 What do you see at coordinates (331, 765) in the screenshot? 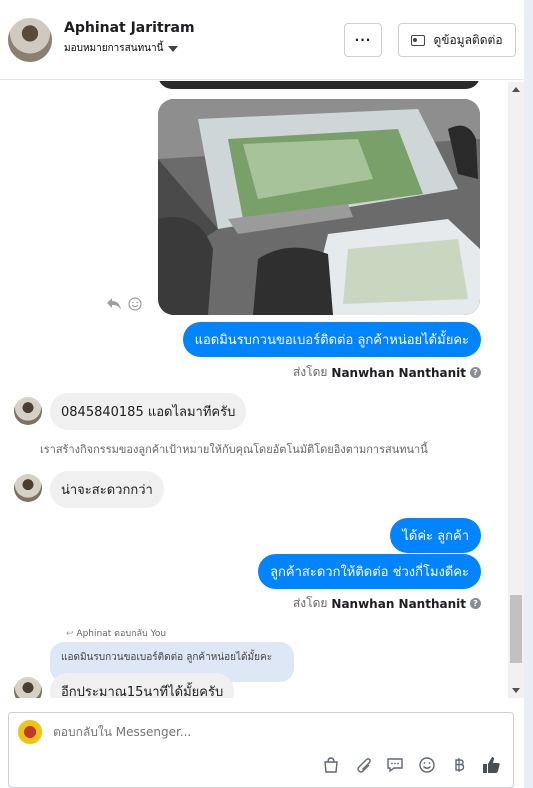
I see `bag-icon` at bounding box center [331, 765].